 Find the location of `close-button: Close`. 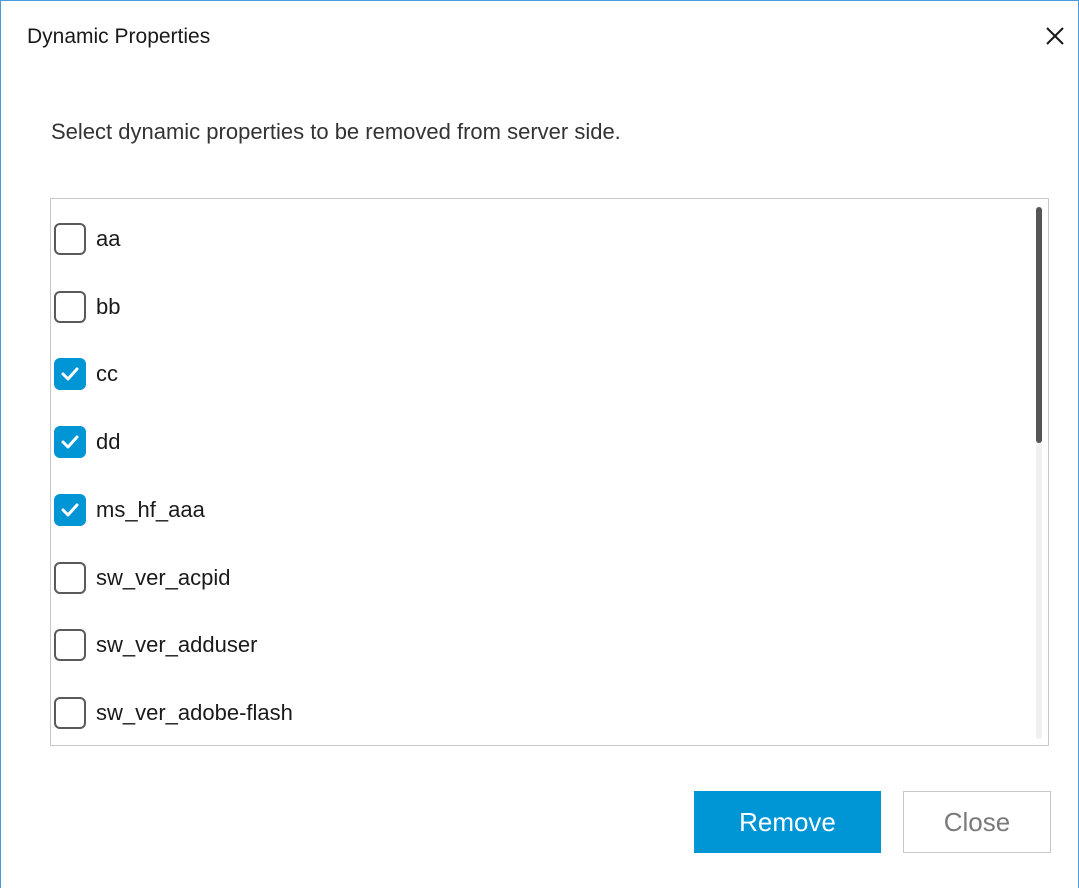

close-button: Close is located at coordinates (977, 822).